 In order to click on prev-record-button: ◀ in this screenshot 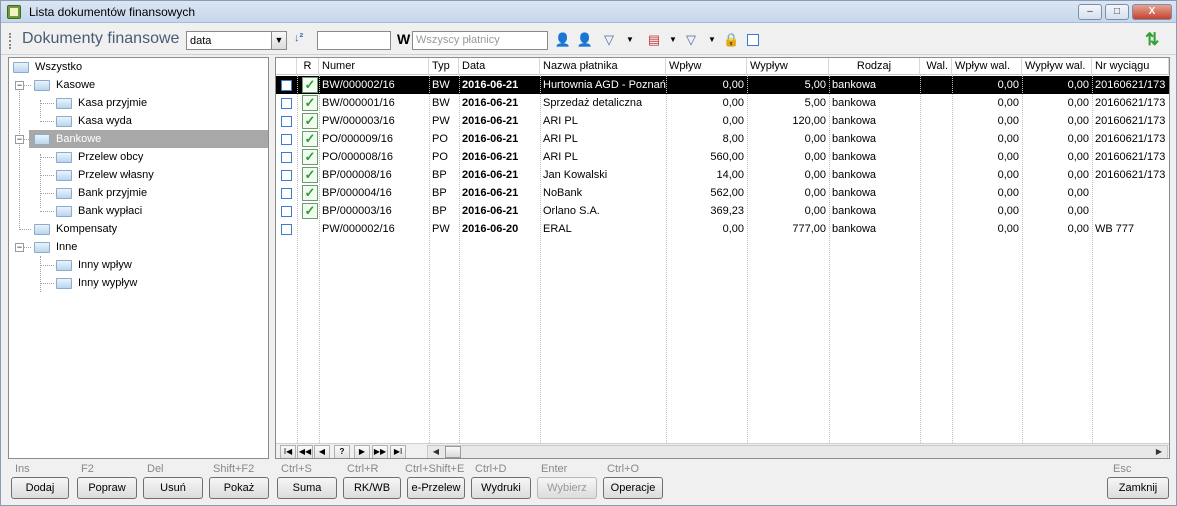, I will do `click(322, 451)`.